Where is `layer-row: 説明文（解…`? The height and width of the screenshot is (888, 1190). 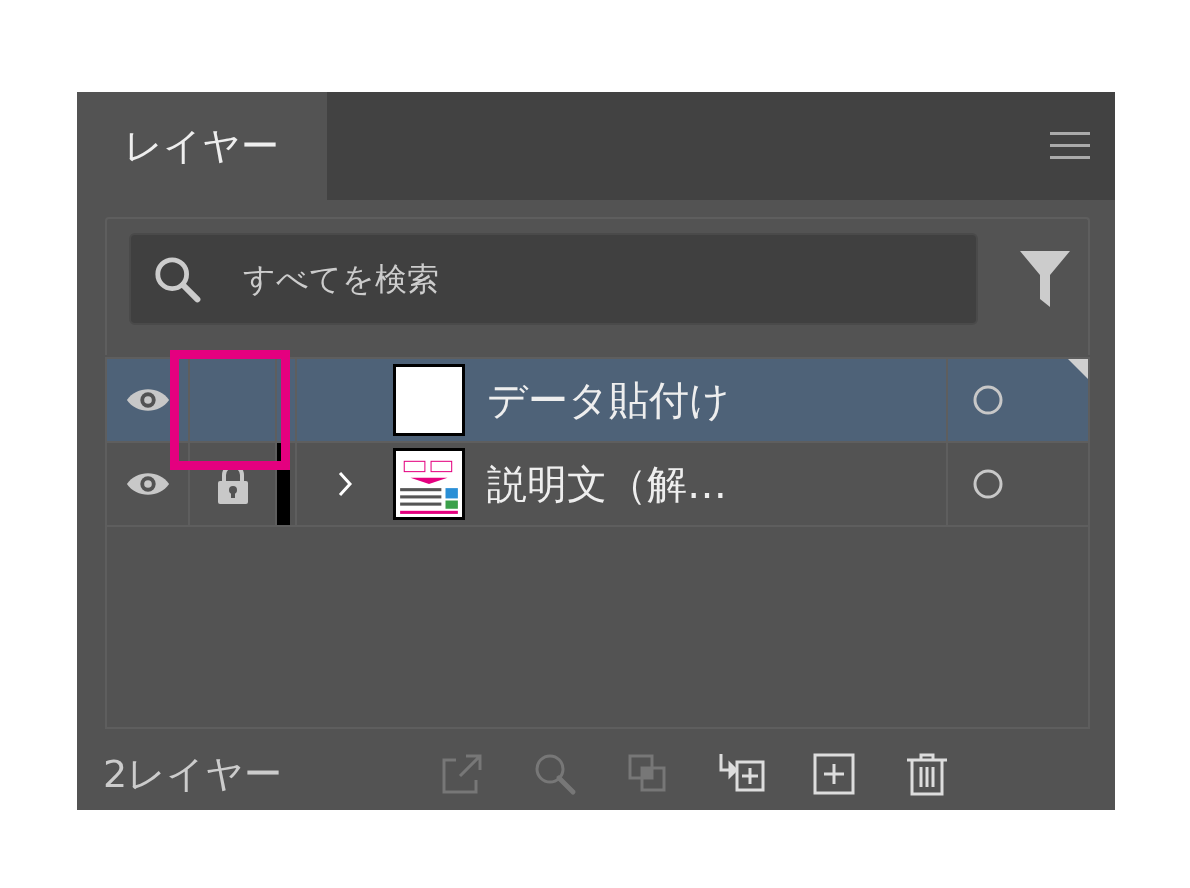 layer-row: 説明文（解… is located at coordinates (597, 485).